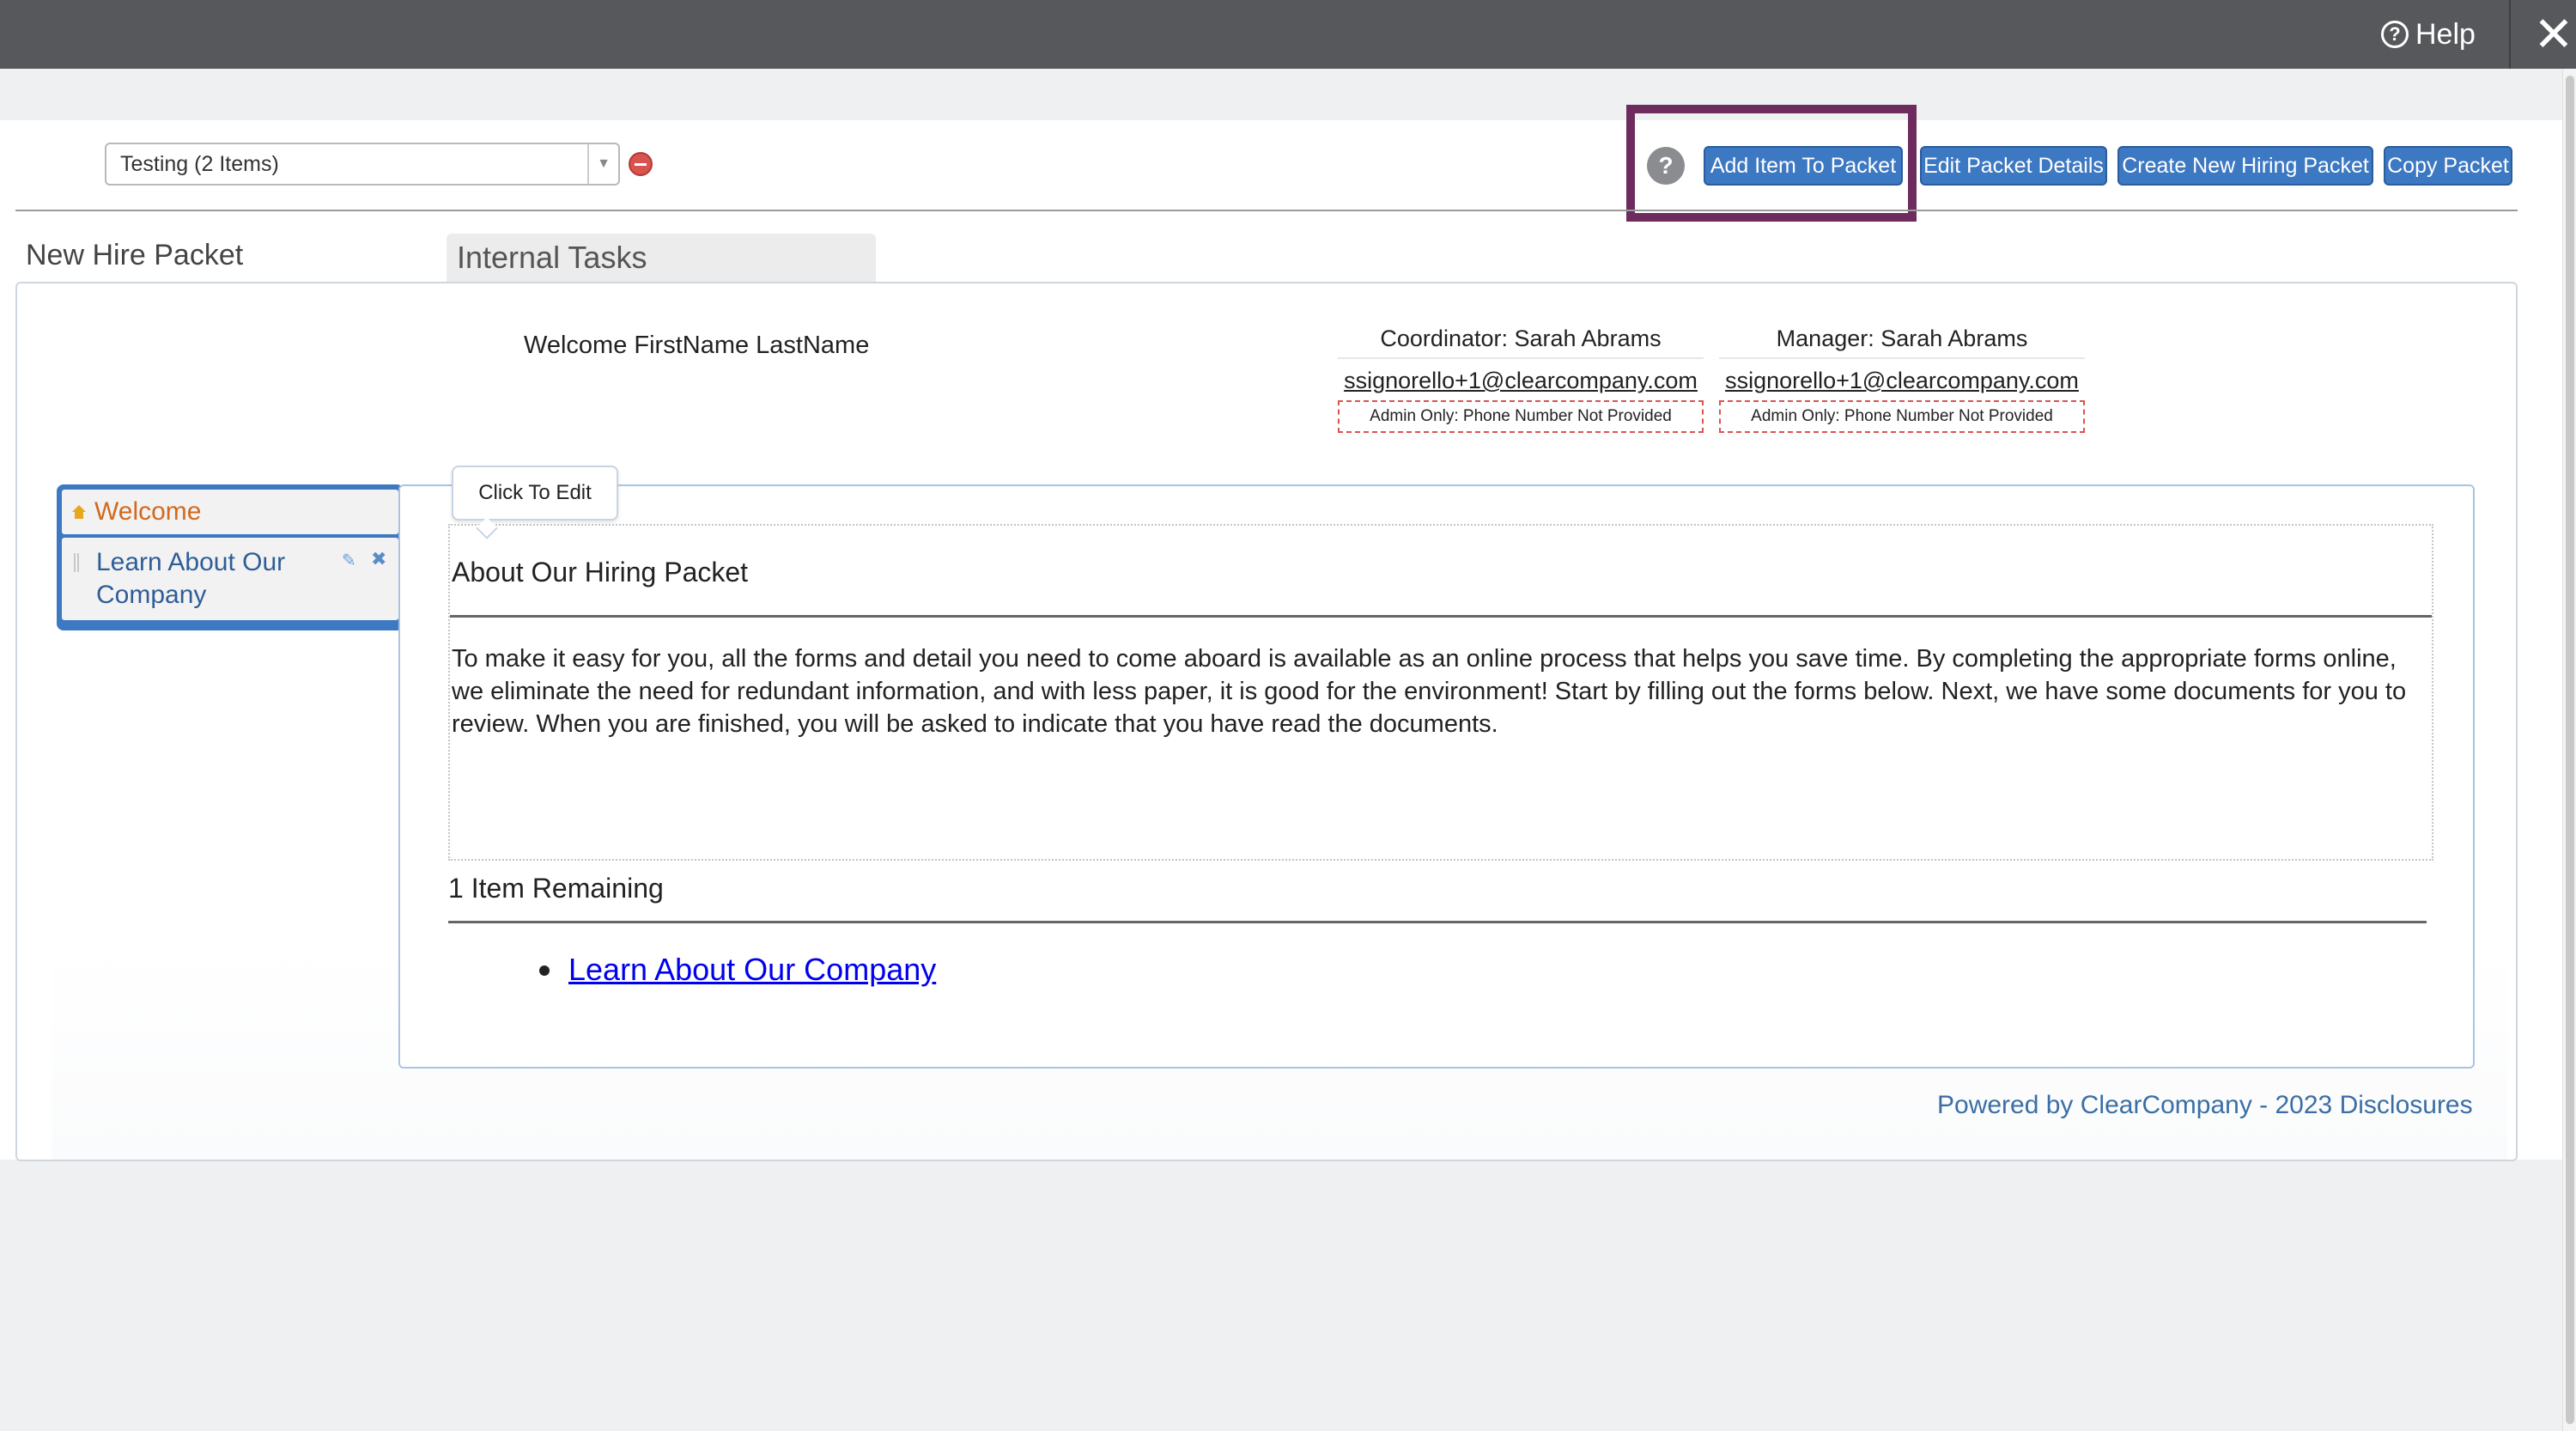  I want to click on top-bar: ? Help ✕, so click(1288, 34).